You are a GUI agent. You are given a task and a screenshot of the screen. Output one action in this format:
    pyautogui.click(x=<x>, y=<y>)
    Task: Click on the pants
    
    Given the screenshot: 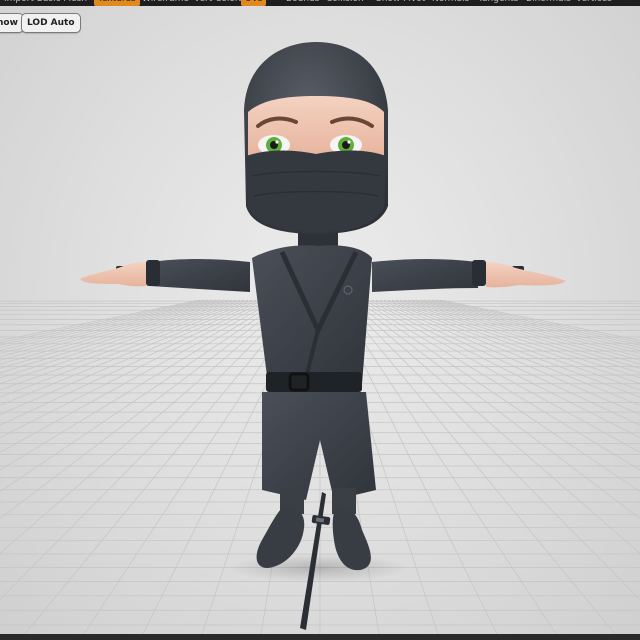 What is the action you would take?
    pyautogui.click(x=319, y=446)
    